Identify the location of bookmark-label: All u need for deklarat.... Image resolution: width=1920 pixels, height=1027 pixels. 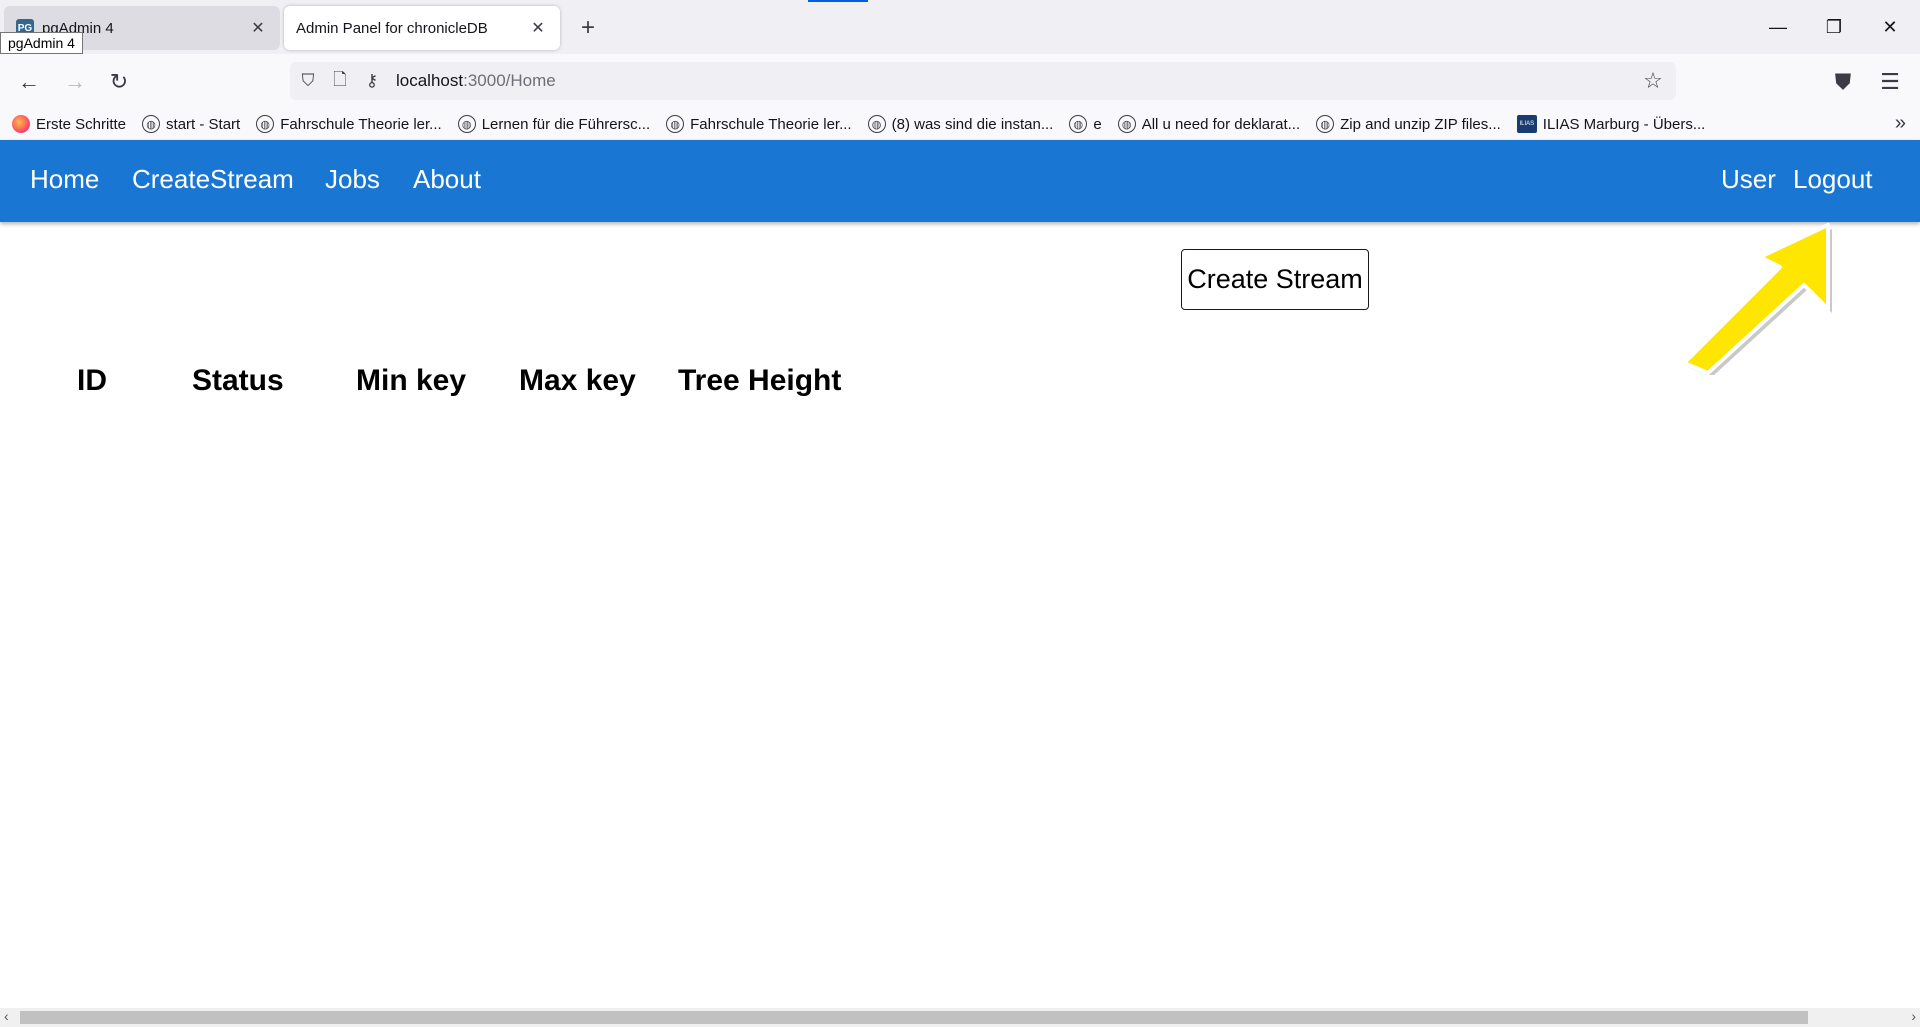
(1221, 124).